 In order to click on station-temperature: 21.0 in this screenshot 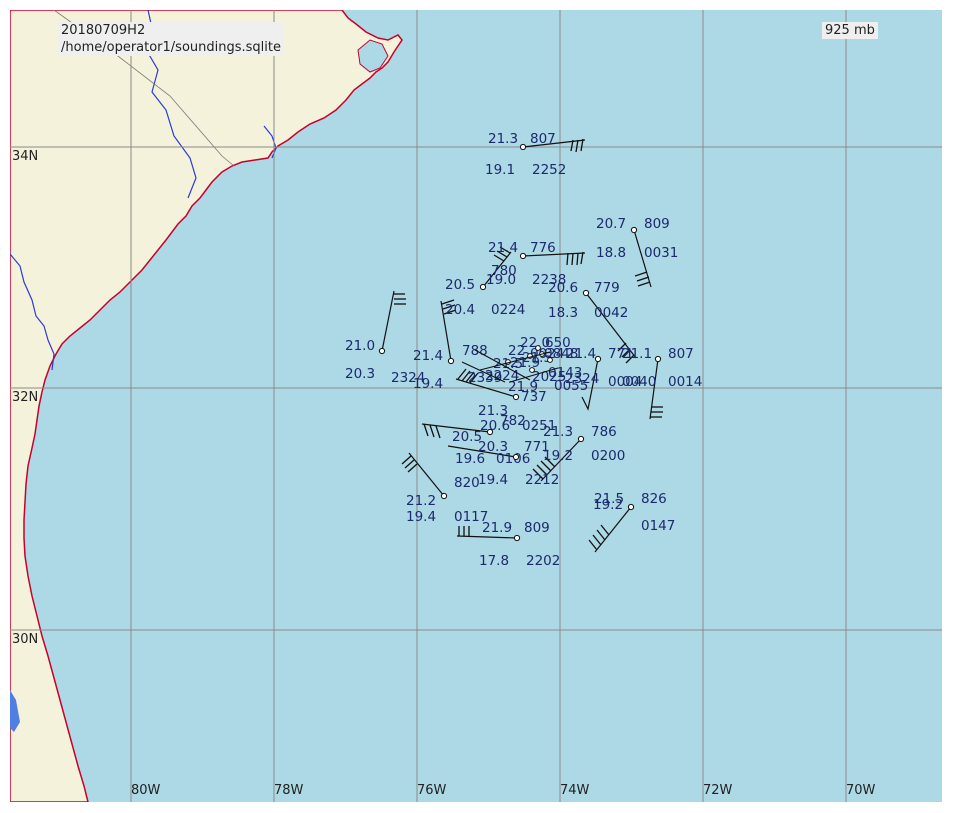, I will do `click(360, 346)`.